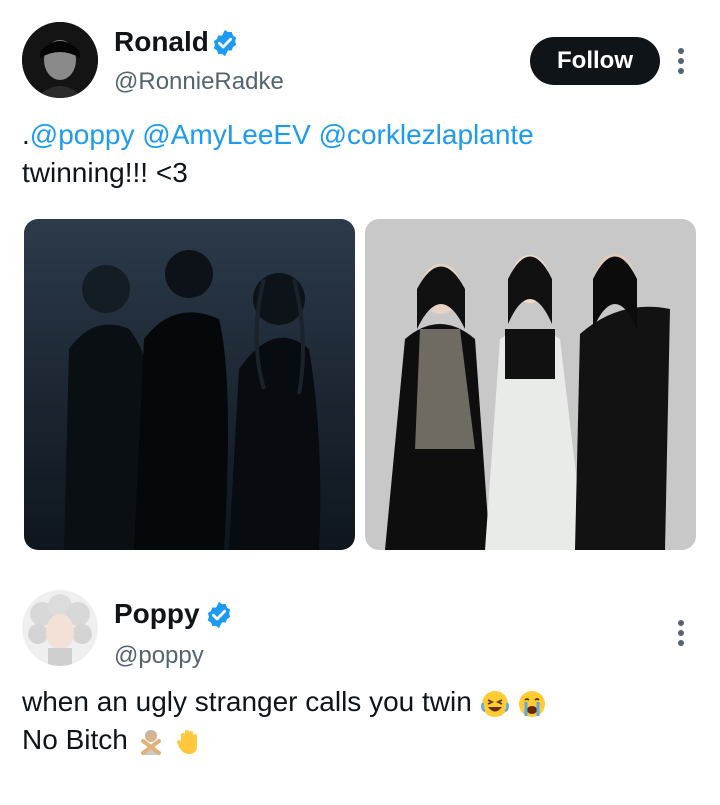  I want to click on crying-emoji-icon, so click(532, 703).